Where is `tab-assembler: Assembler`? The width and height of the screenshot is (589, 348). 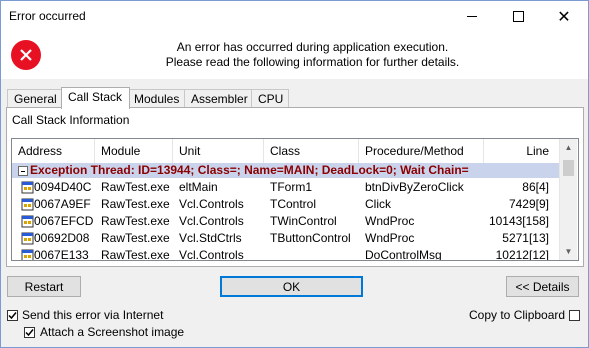
tab-assembler: Assembler is located at coordinates (218, 98).